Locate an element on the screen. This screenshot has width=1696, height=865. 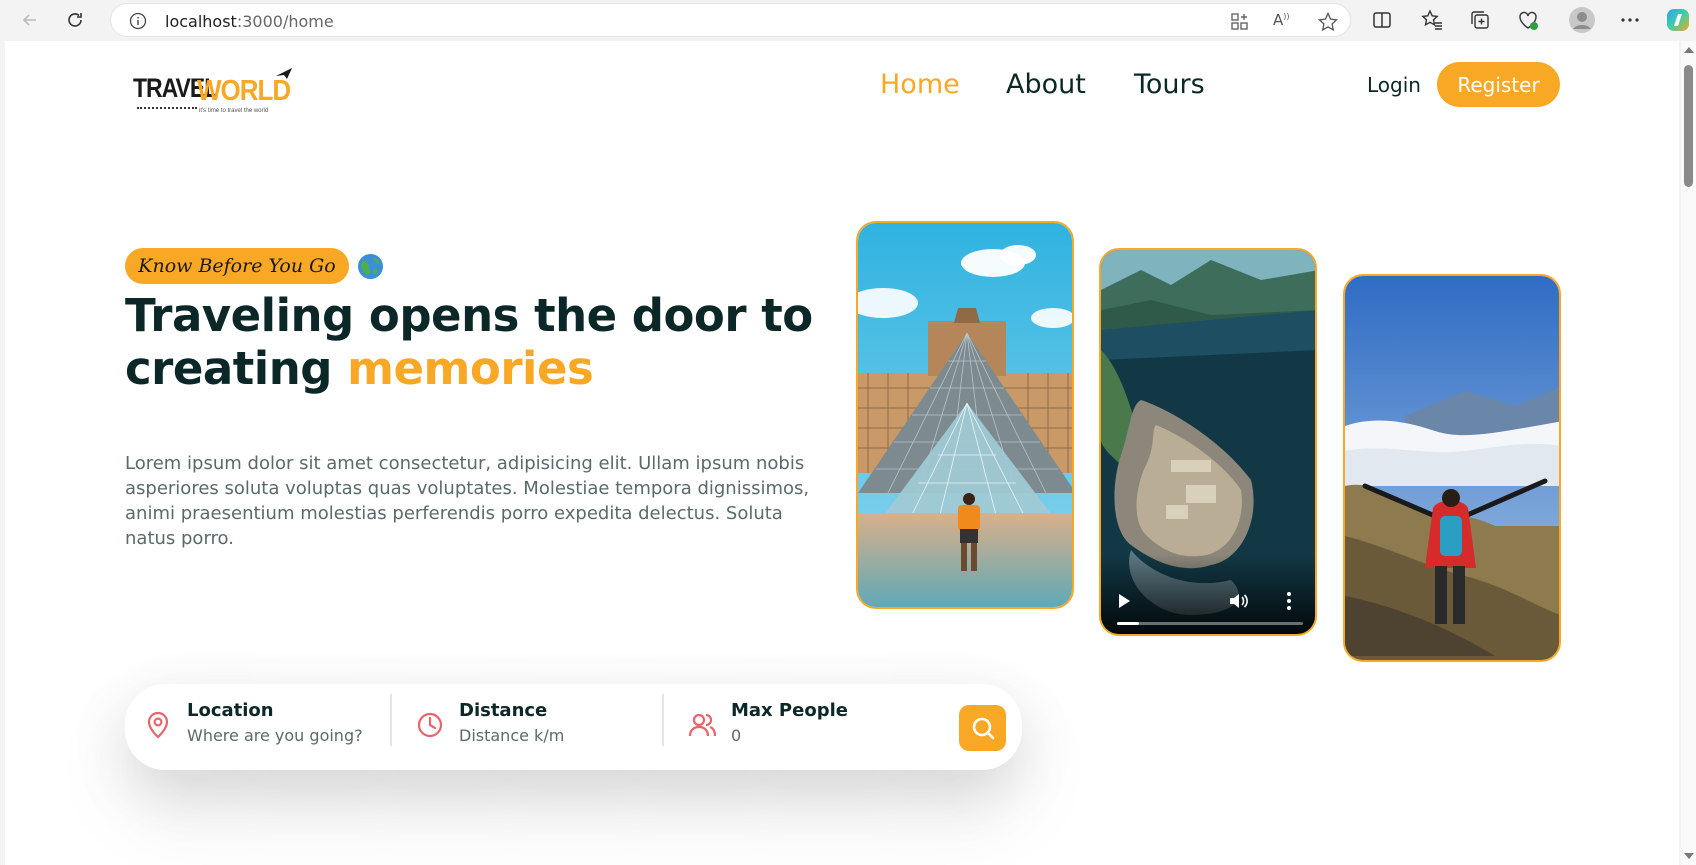
louvre-pyramid-image is located at coordinates (965, 415).